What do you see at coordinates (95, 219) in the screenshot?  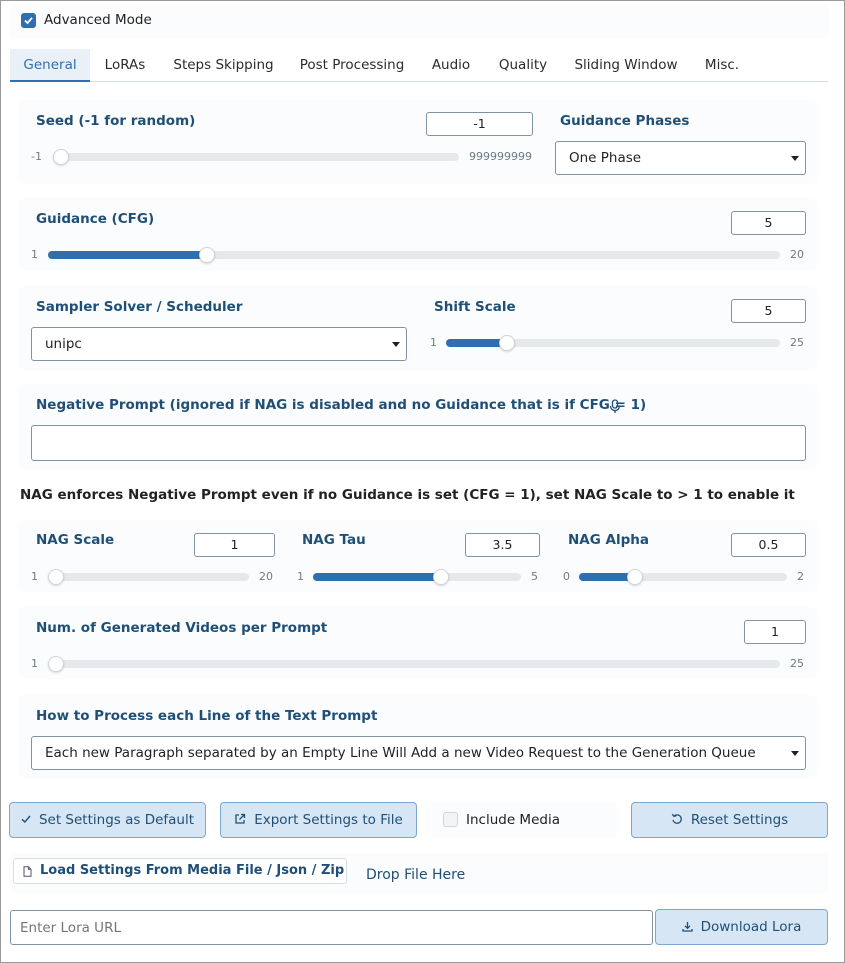 I see `guidance-cfg-title: Guidance (CFG)` at bounding box center [95, 219].